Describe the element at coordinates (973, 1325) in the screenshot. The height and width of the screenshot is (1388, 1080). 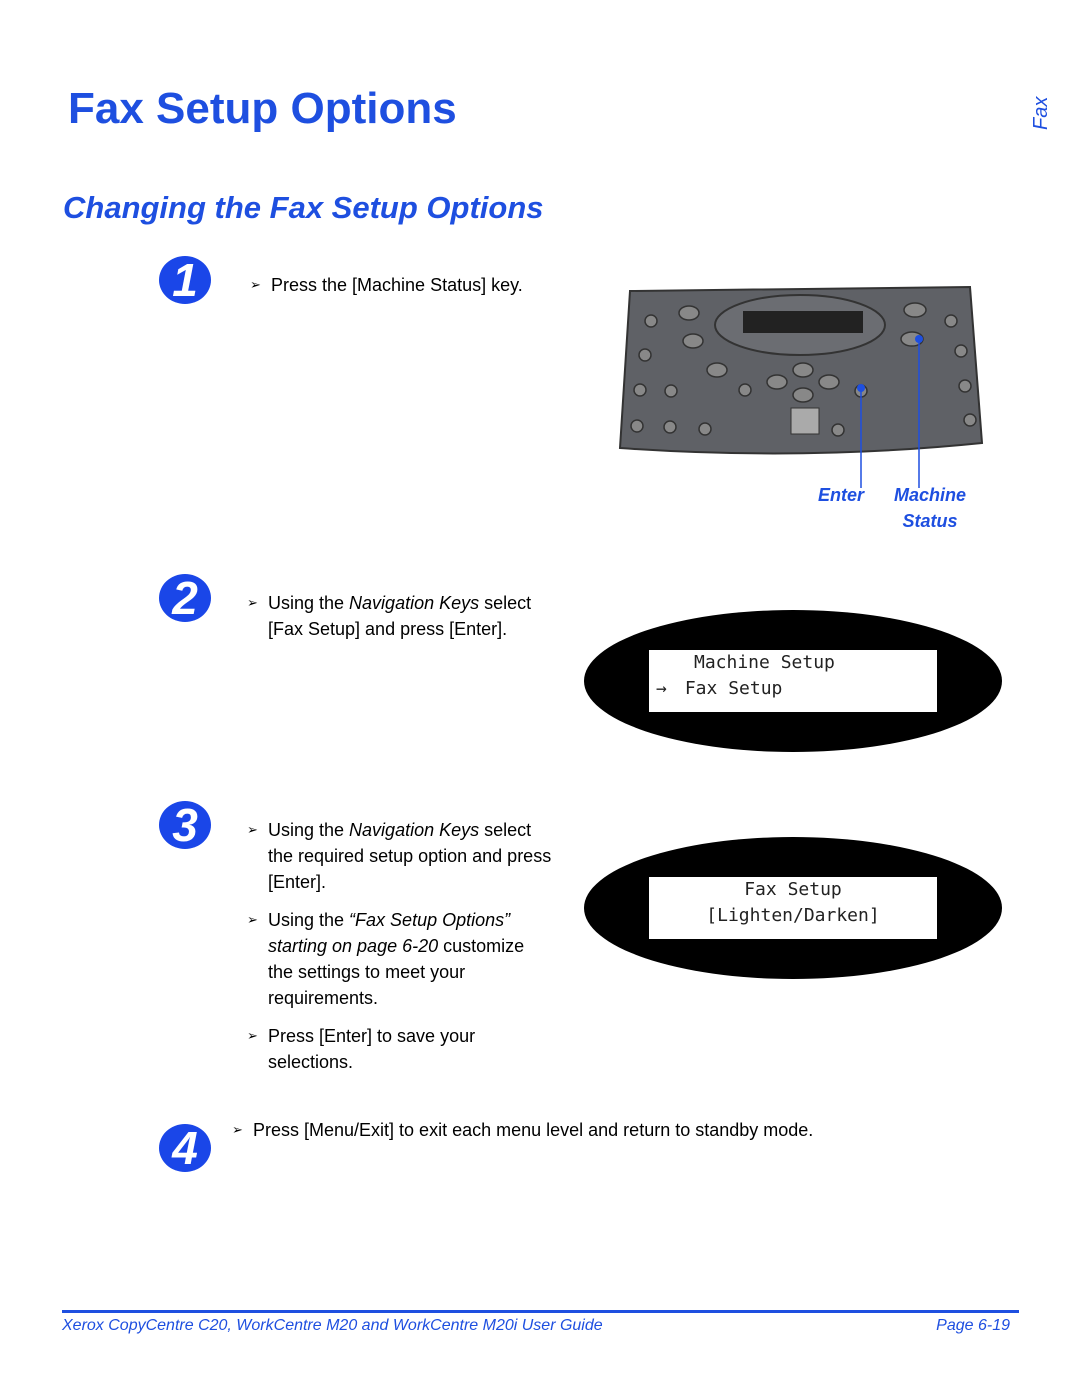
I see `footer-page-number: Page 6-19` at that location.